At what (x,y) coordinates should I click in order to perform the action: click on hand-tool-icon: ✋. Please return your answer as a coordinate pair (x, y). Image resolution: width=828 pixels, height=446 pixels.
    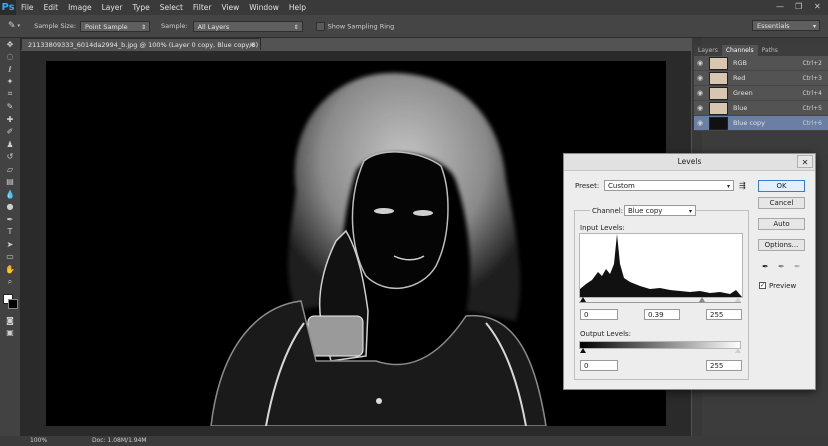
    Looking at the image, I should click on (10, 269).